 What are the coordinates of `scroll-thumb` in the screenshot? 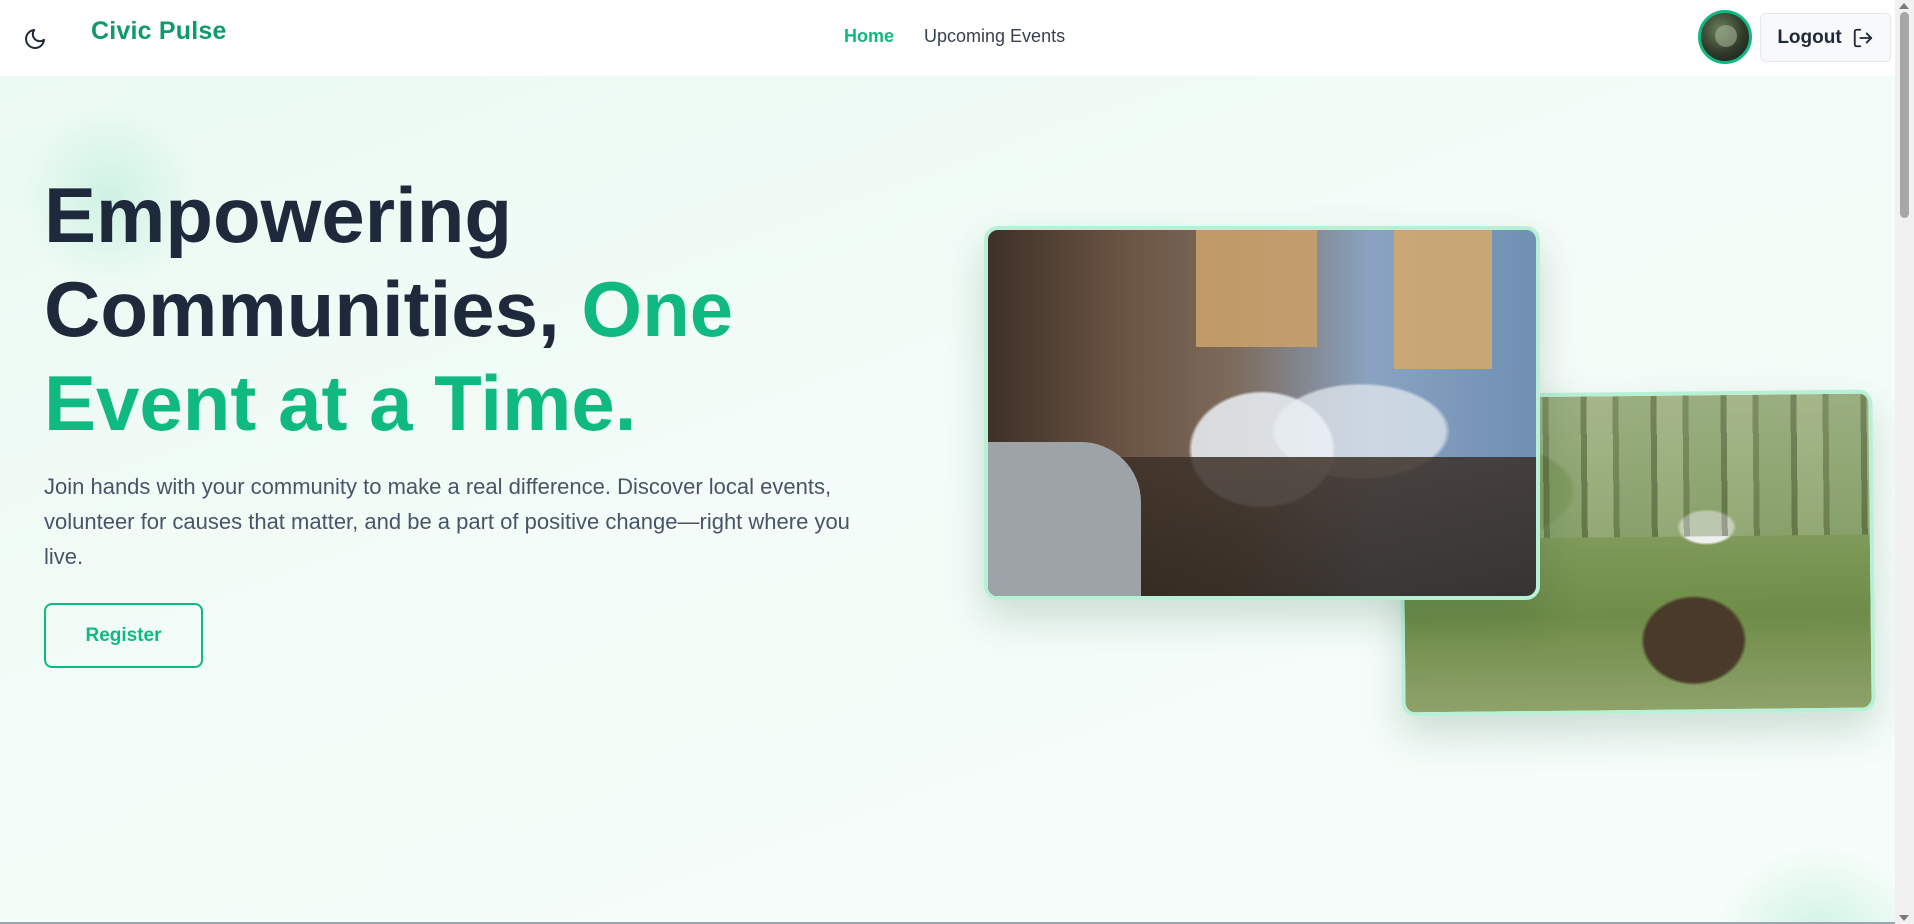 It's located at (1904, 115).